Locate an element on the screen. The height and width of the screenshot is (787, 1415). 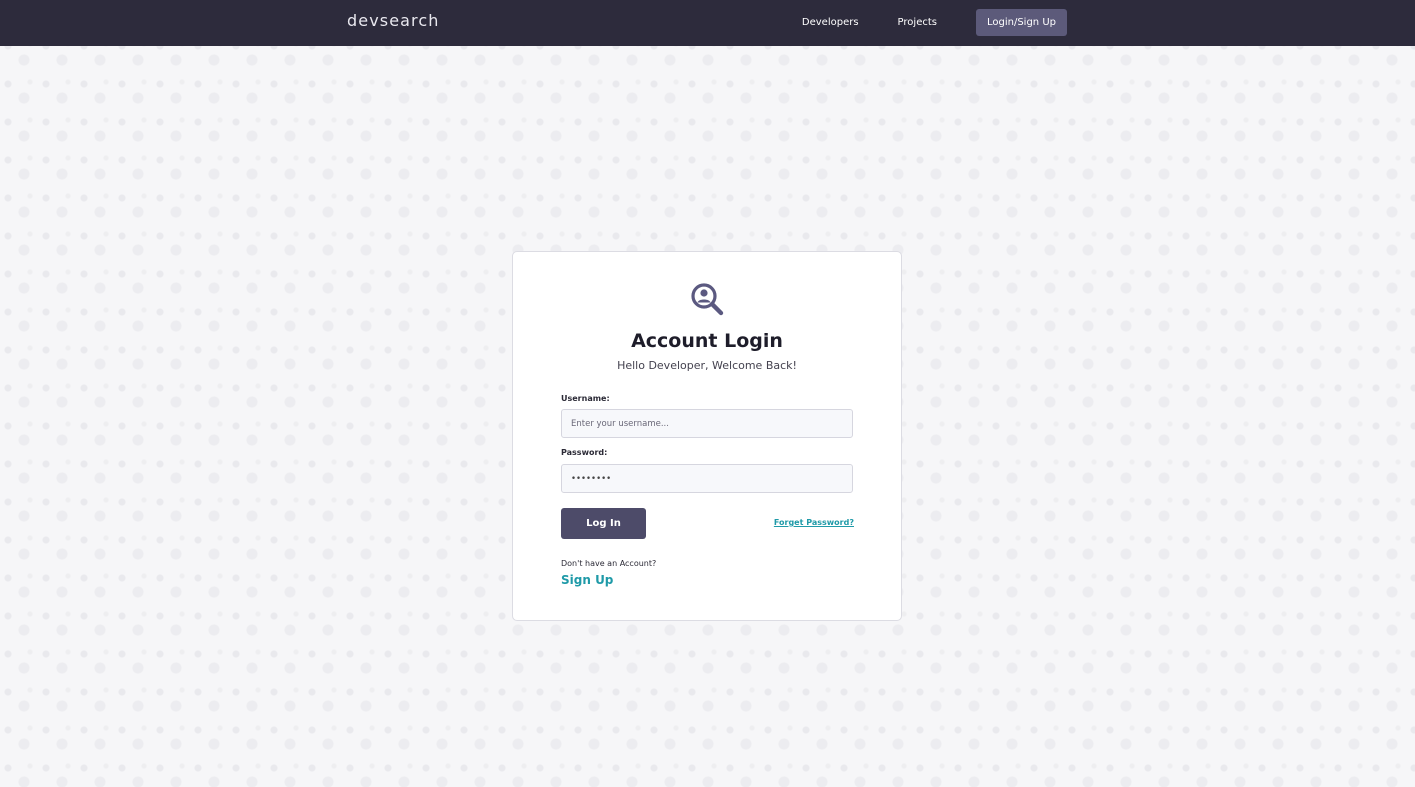
nav-links: Developers Projects Login/Sign Up is located at coordinates (915, 22).